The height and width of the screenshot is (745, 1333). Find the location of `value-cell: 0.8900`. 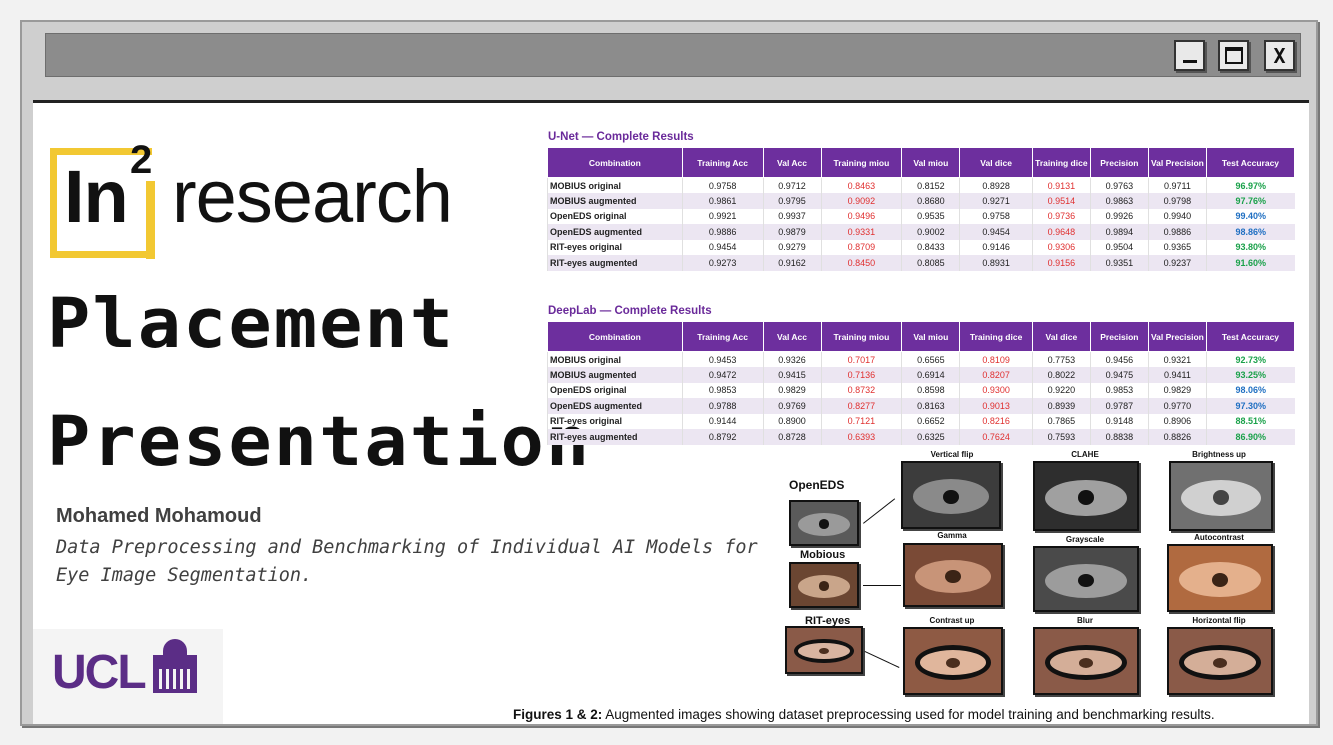

value-cell: 0.8900 is located at coordinates (792, 421).